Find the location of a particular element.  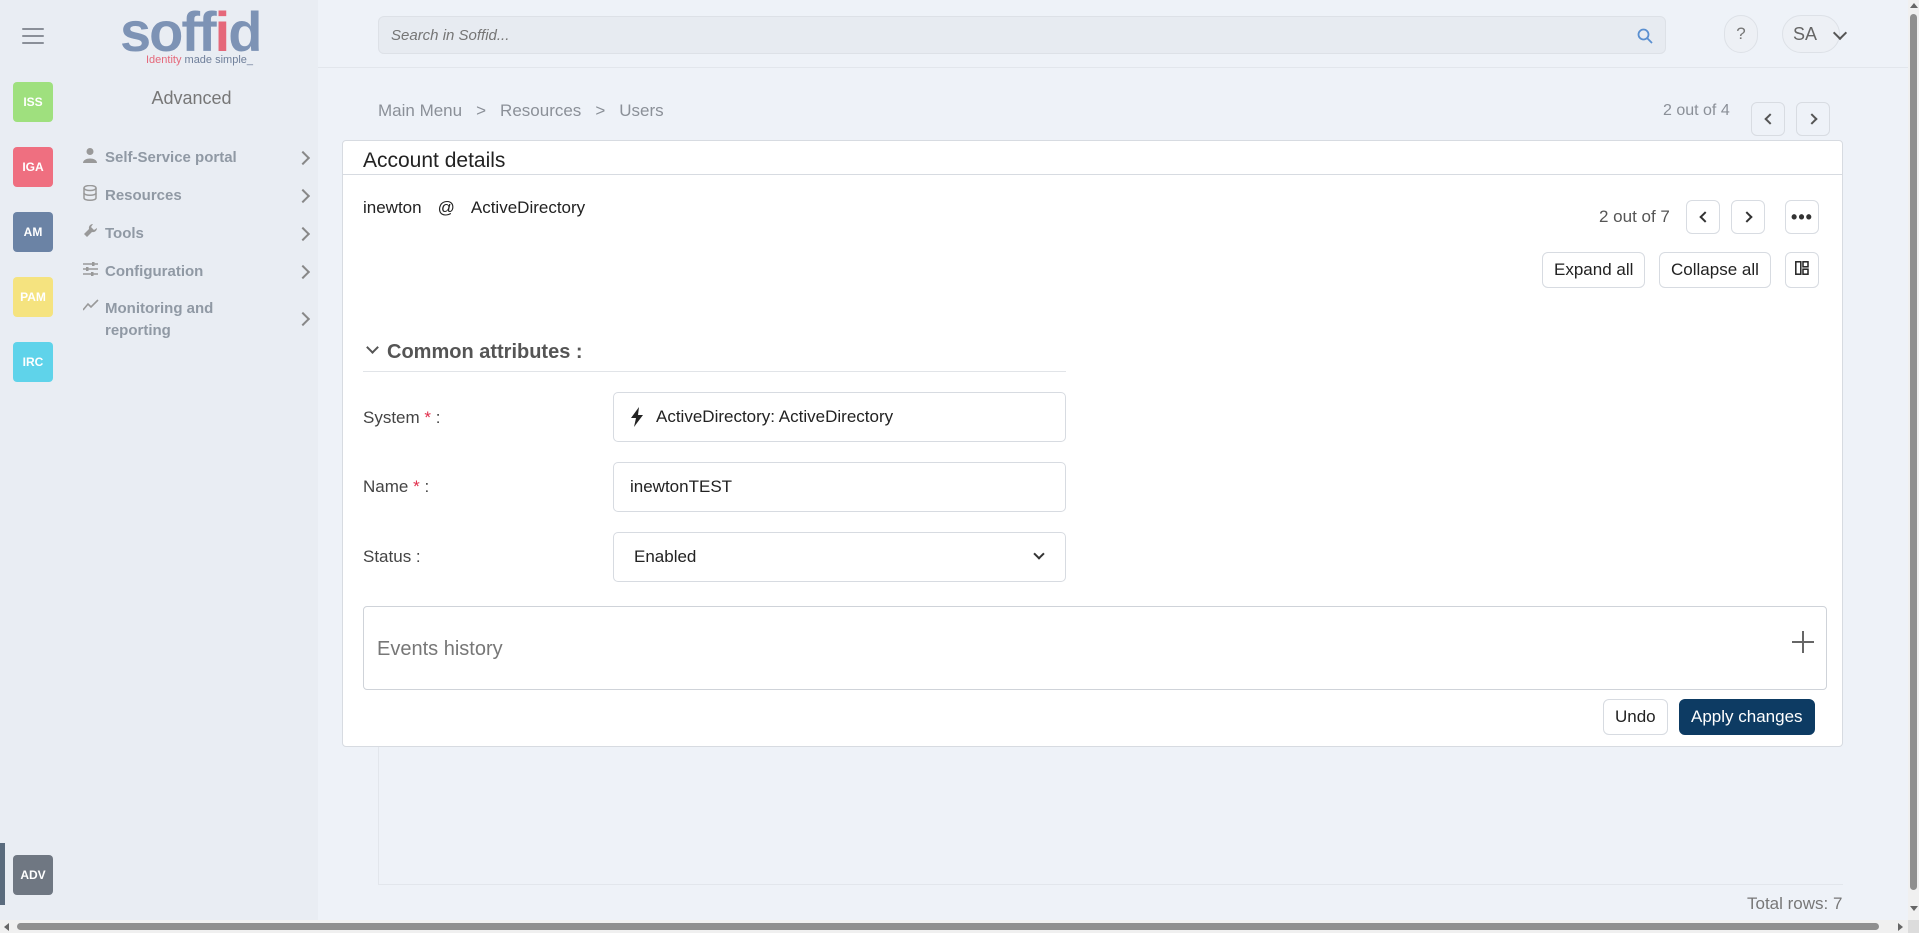

breadcrumb: Main Menu > Resources > Users is located at coordinates (521, 111).